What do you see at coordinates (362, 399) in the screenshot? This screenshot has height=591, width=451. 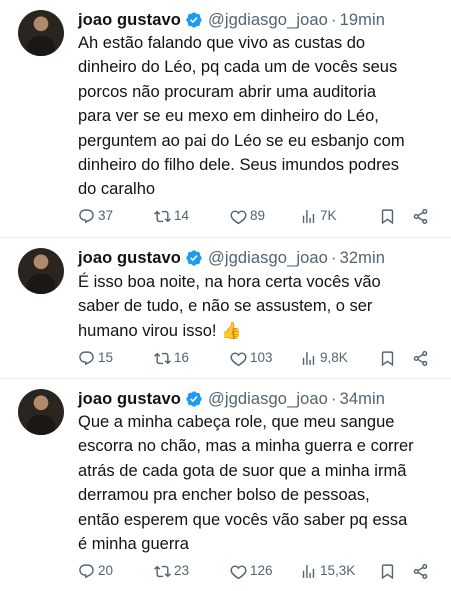 I see `timestamp: 34min` at bounding box center [362, 399].